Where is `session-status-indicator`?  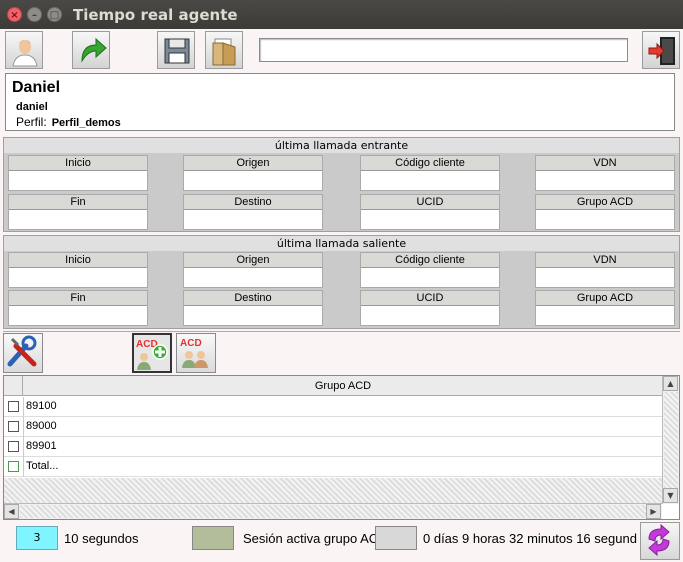
session-status-indicator is located at coordinates (213, 538).